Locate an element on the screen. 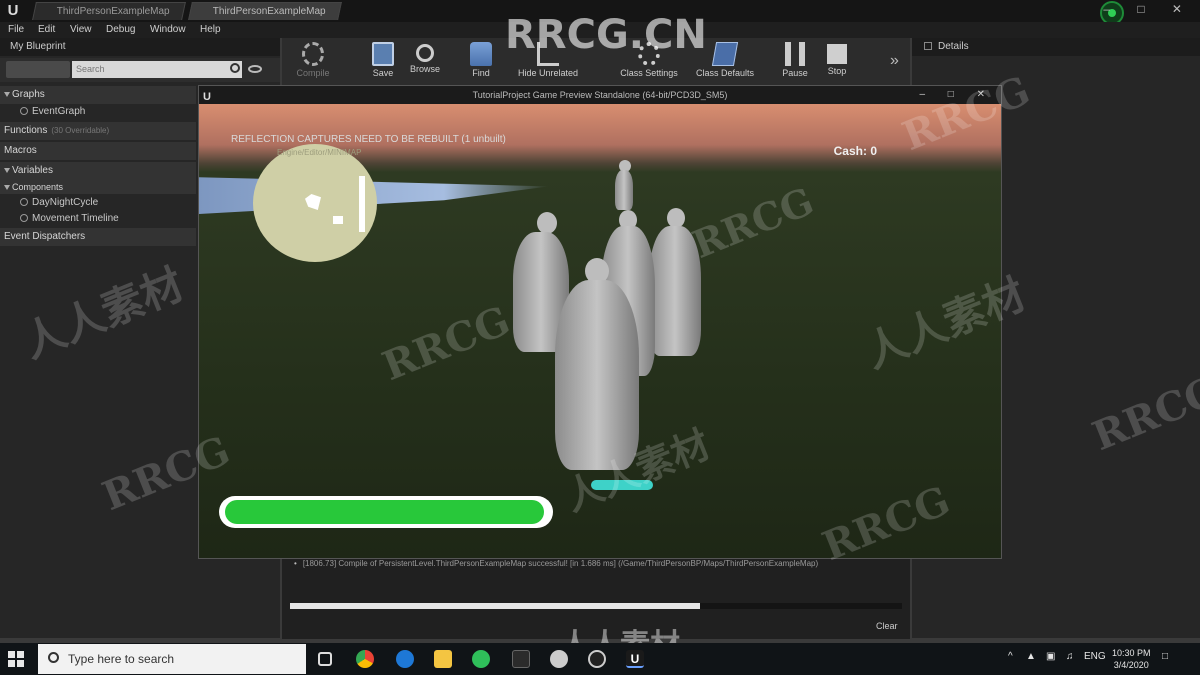 This screenshot has height=675, width=1200. chrome-icon is located at coordinates (365, 659).